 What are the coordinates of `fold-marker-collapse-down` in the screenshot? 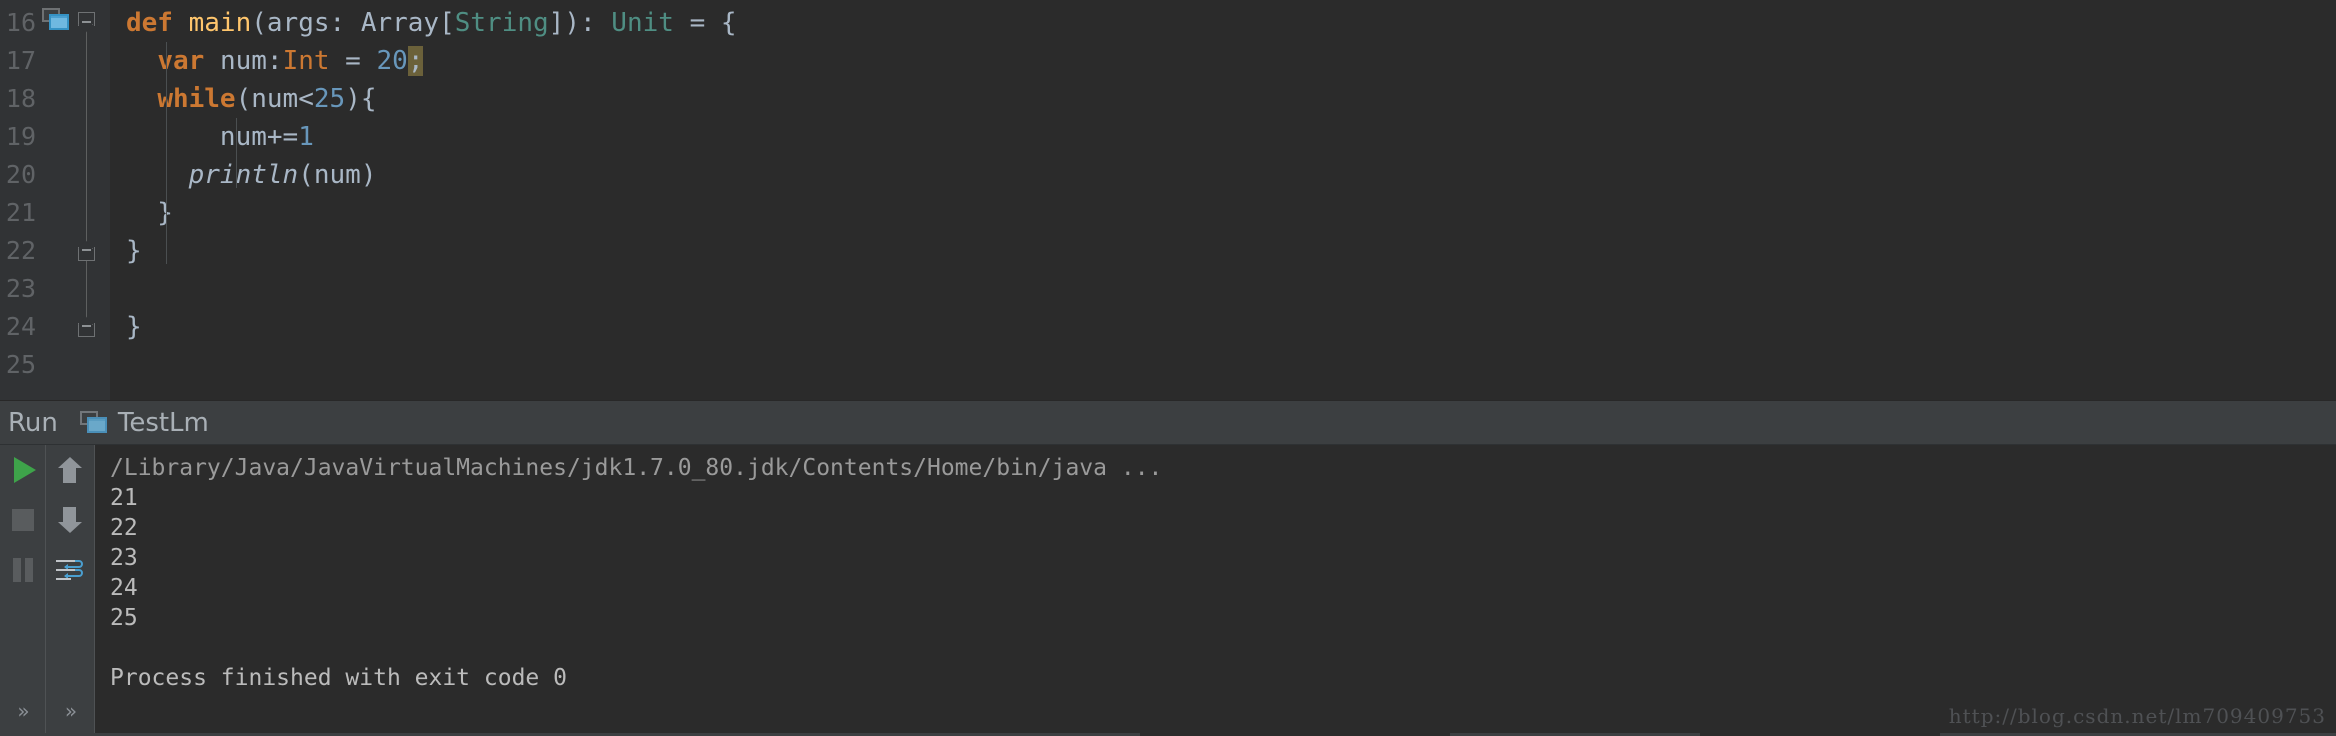 It's located at (86, 22).